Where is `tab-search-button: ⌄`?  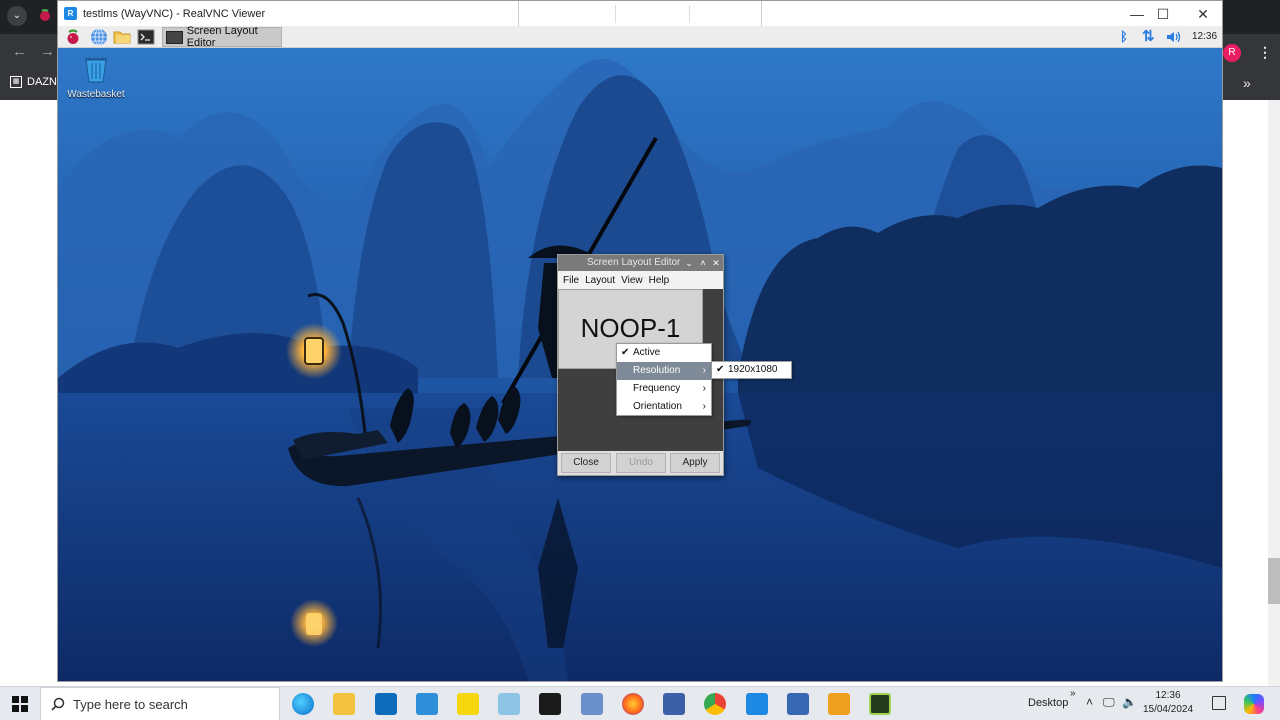
tab-search-button: ⌄ is located at coordinates (17, 16).